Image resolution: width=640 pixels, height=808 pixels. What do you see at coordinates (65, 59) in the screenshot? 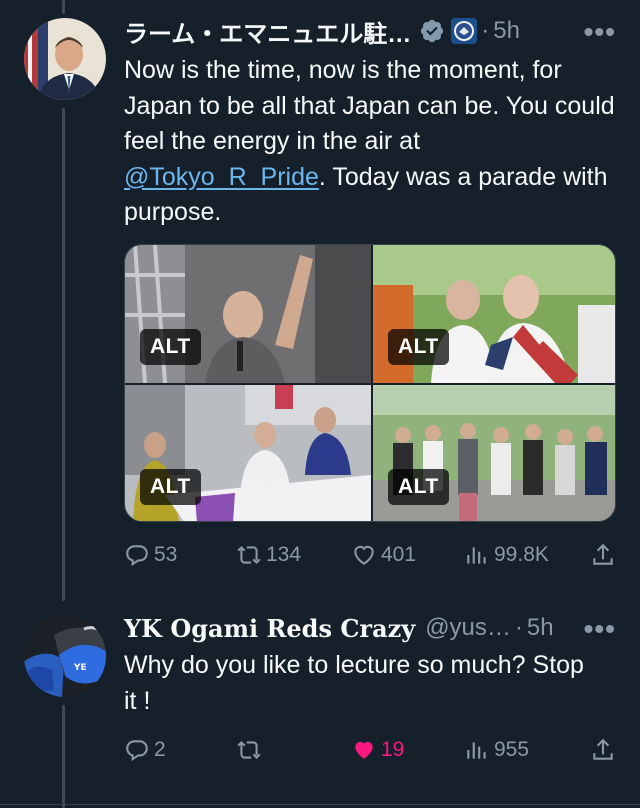
I see `avatar` at bounding box center [65, 59].